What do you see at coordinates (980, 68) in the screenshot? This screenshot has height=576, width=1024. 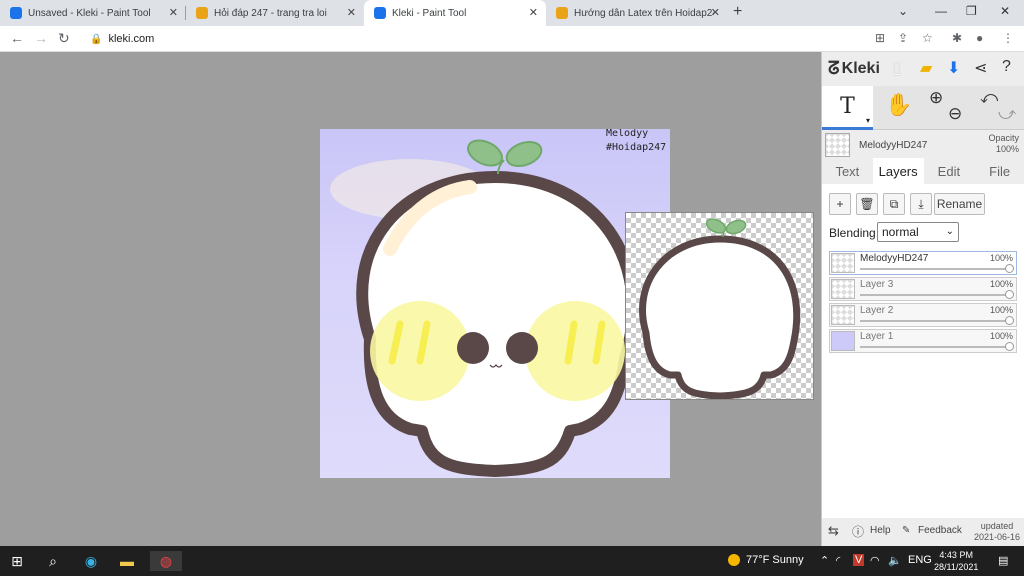 I see `share-icon: ⋖` at bounding box center [980, 68].